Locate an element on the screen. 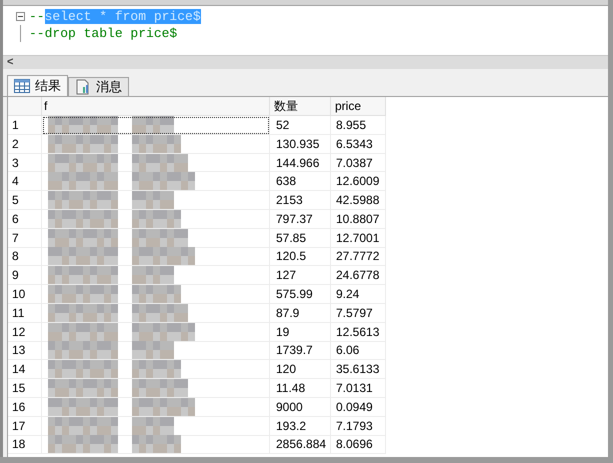  table-cell: 144.966 is located at coordinates (300, 163).